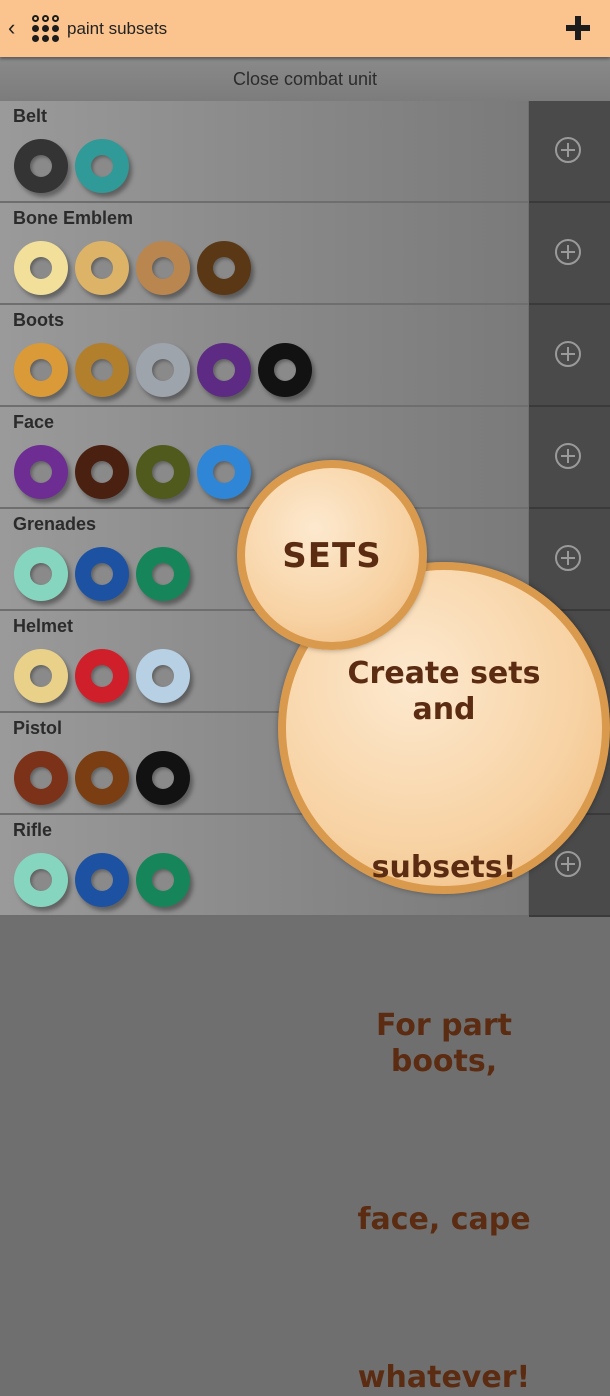 This screenshot has height=1396, width=610. What do you see at coordinates (264, 254) in the screenshot?
I see `subset-row: Bone Emblem` at bounding box center [264, 254].